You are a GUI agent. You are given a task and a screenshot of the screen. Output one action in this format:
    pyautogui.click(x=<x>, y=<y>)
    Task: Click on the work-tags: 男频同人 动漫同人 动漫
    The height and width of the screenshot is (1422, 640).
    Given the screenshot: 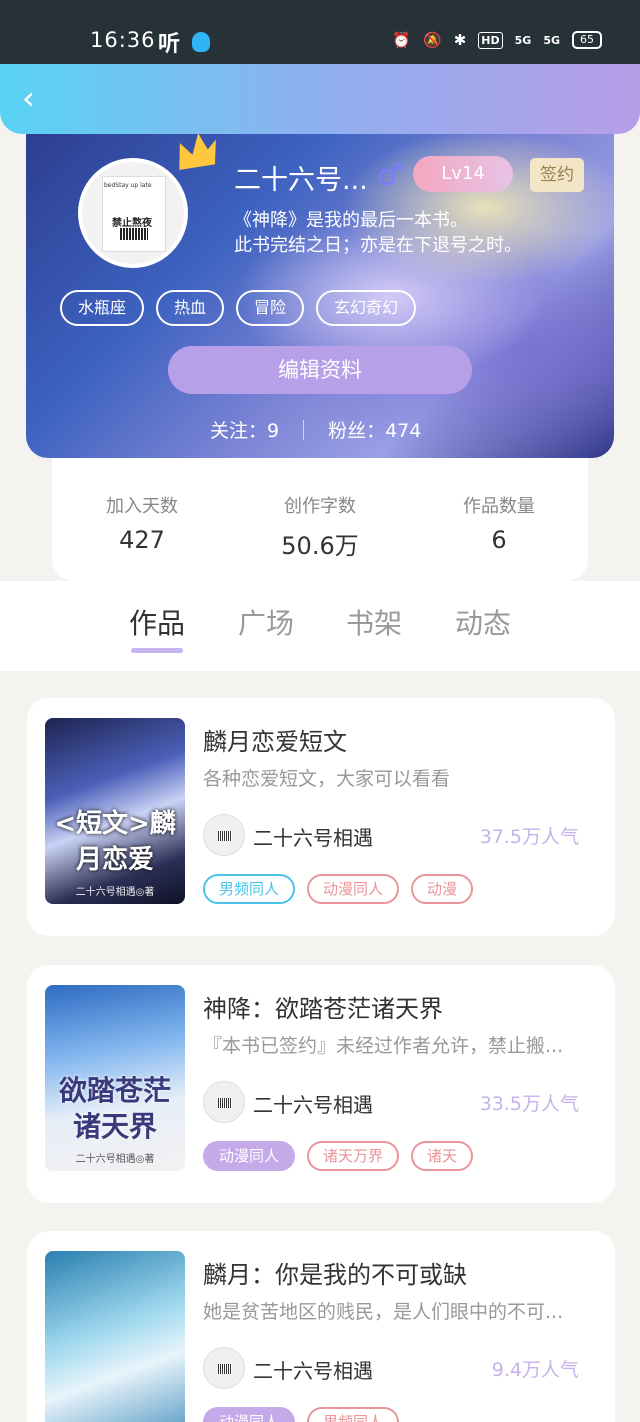 What is the action you would take?
    pyautogui.click(x=338, y=889)
    